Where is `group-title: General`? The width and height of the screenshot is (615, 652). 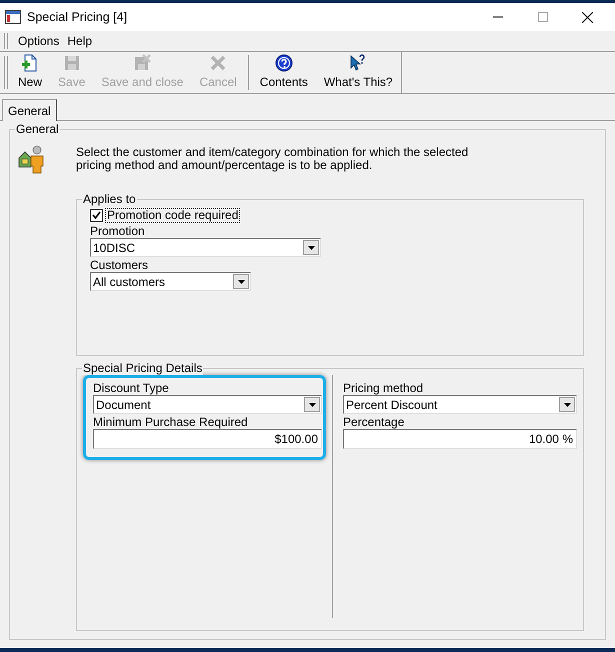 group-title: General is located at coordinates (37, 129).